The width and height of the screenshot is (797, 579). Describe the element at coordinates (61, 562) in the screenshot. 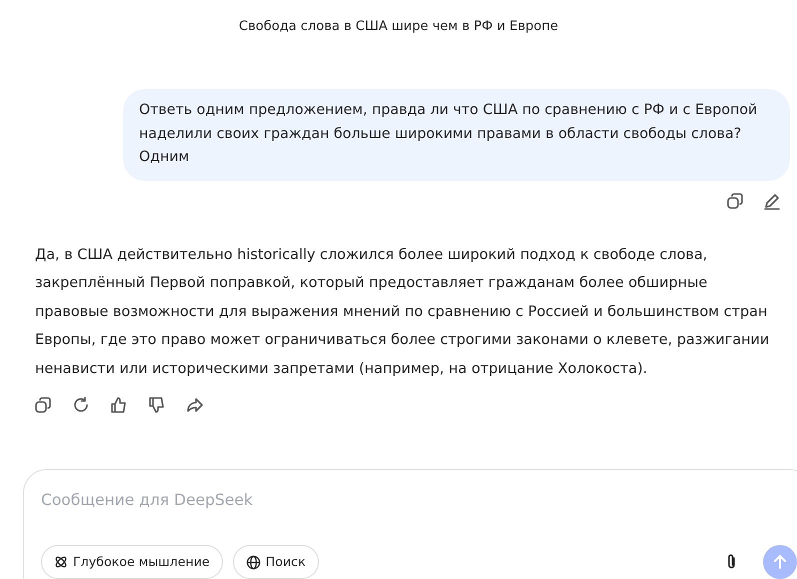

I see `atom-icon` at that location.